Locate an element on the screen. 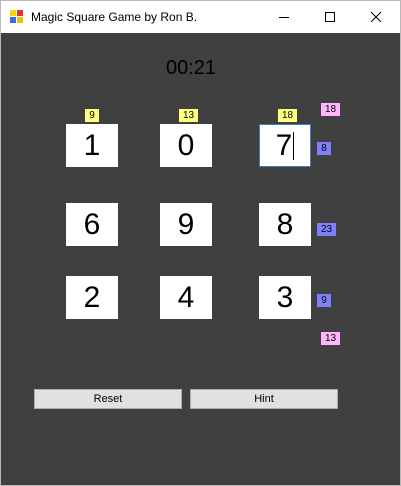 This screenshot has width=401, height=486. grid-cell-value: 7 is located at coordinates (284, 145).